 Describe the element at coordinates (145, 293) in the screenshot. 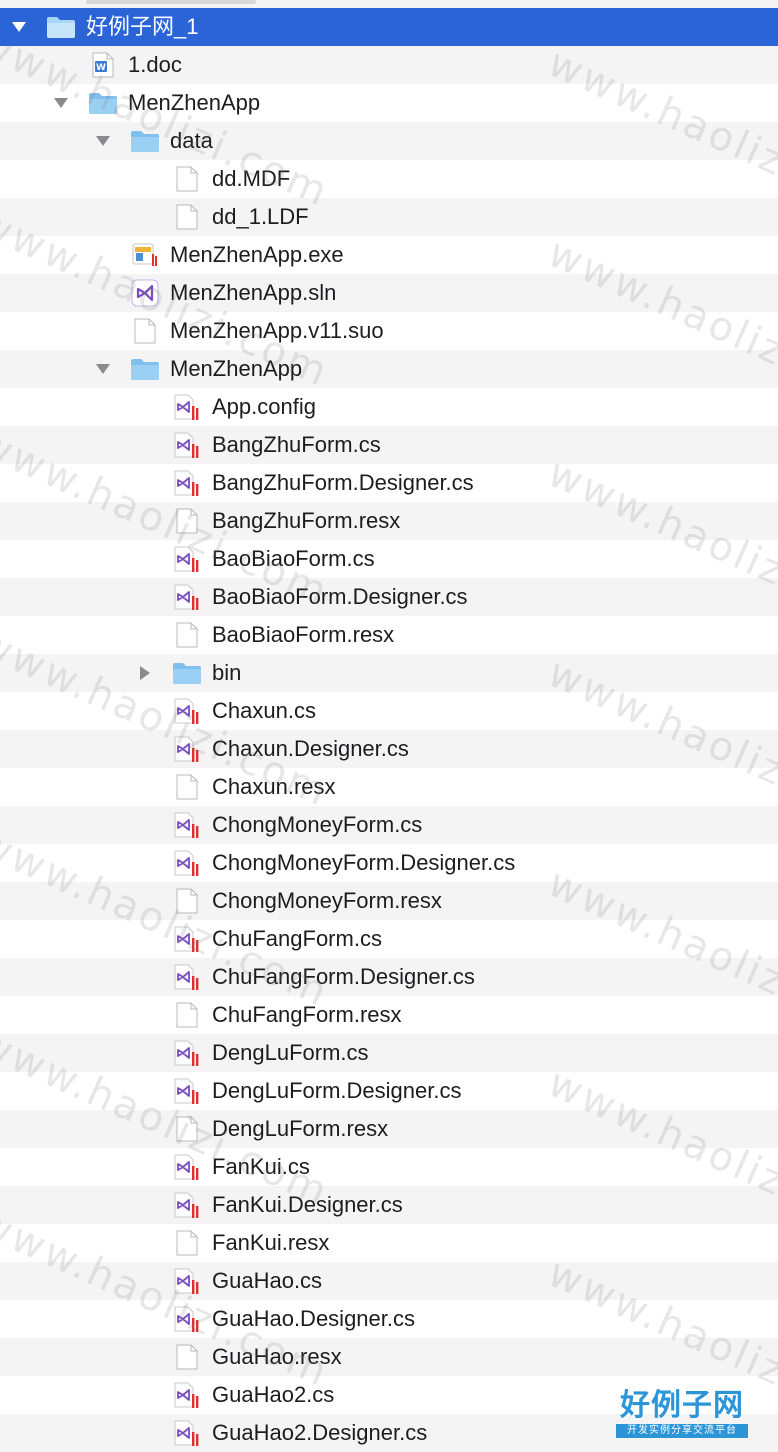

I see `visual-studio-solution-icon` at that location.